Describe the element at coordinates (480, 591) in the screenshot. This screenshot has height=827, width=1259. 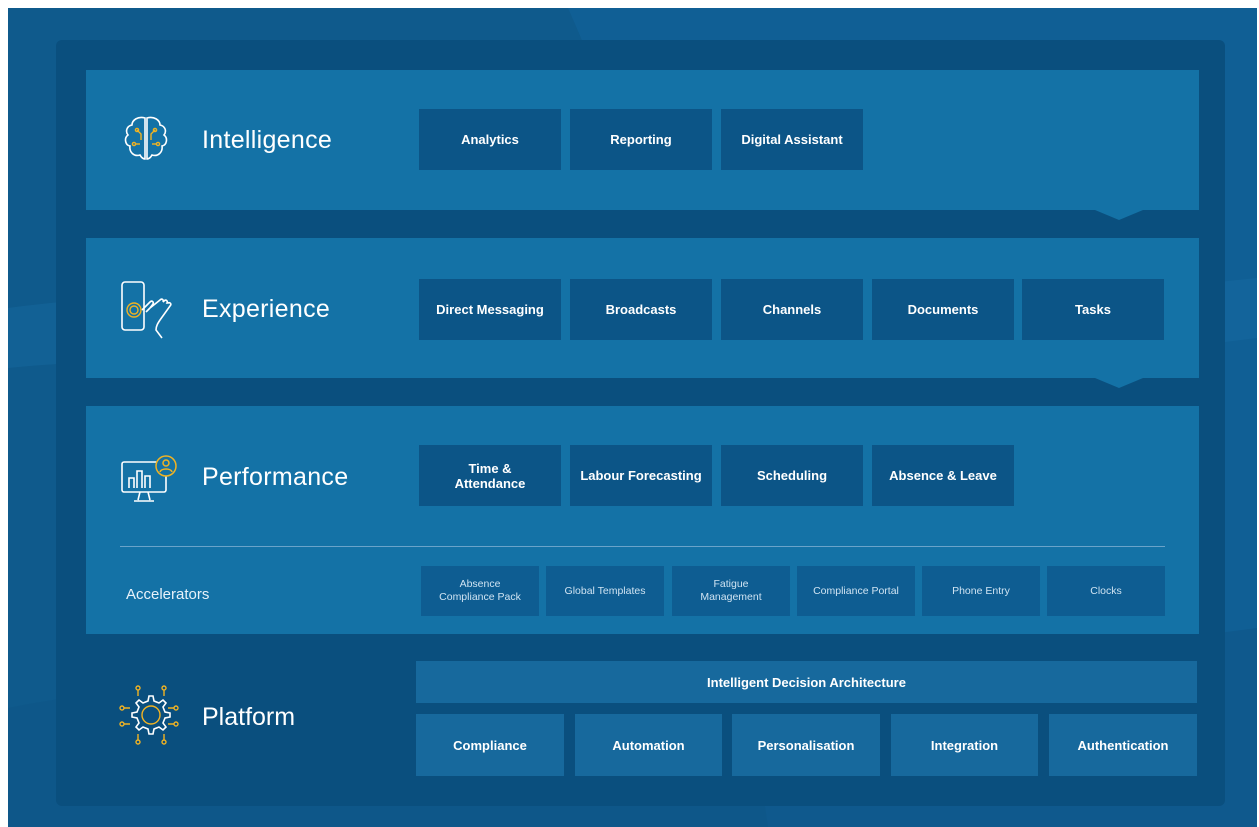
I see `accelerator-absence-compliance-pack: Absence Compliance Pack` at that location.